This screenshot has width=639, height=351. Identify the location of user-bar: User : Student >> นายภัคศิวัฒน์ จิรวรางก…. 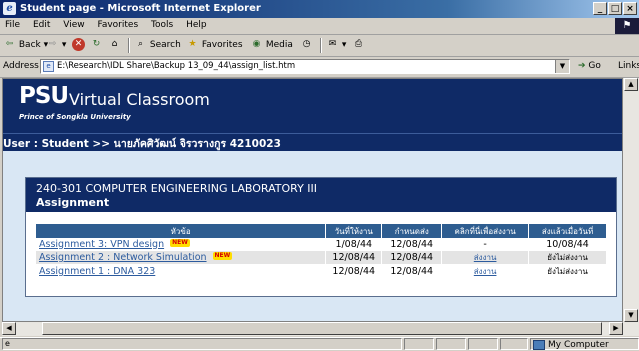
(312, 142).